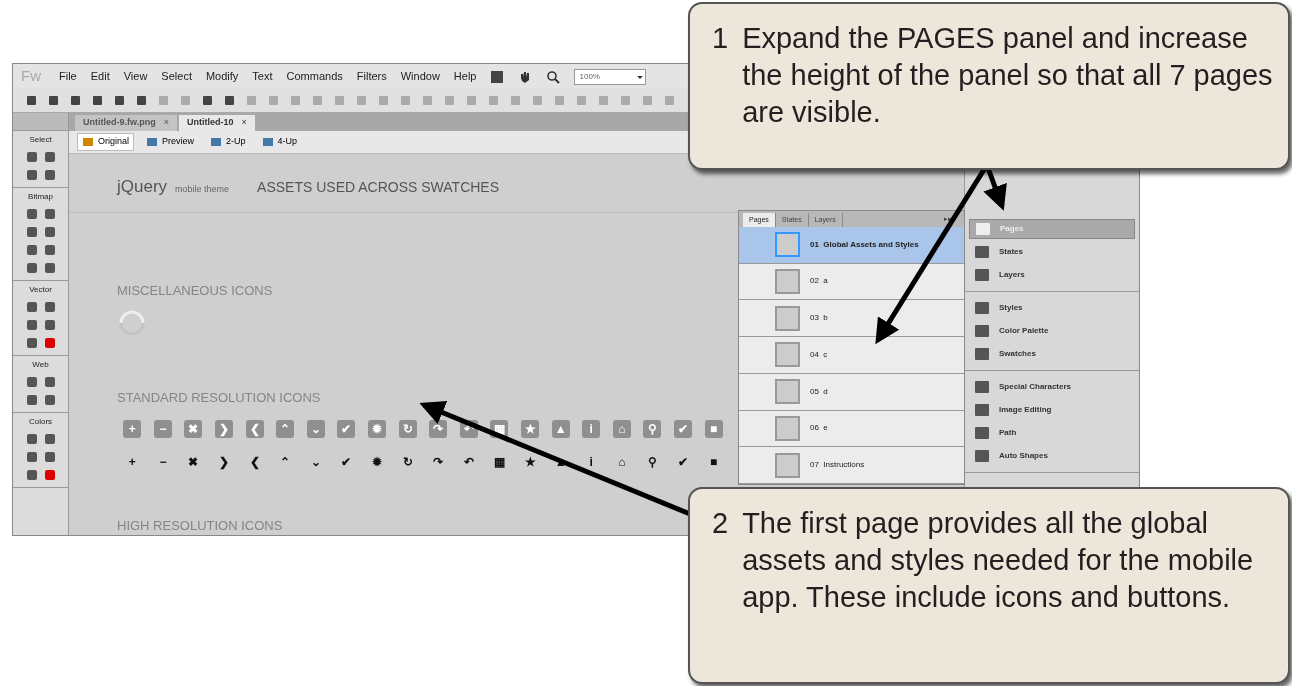  I want to click on page-name: 06 e, so click(819, 428).